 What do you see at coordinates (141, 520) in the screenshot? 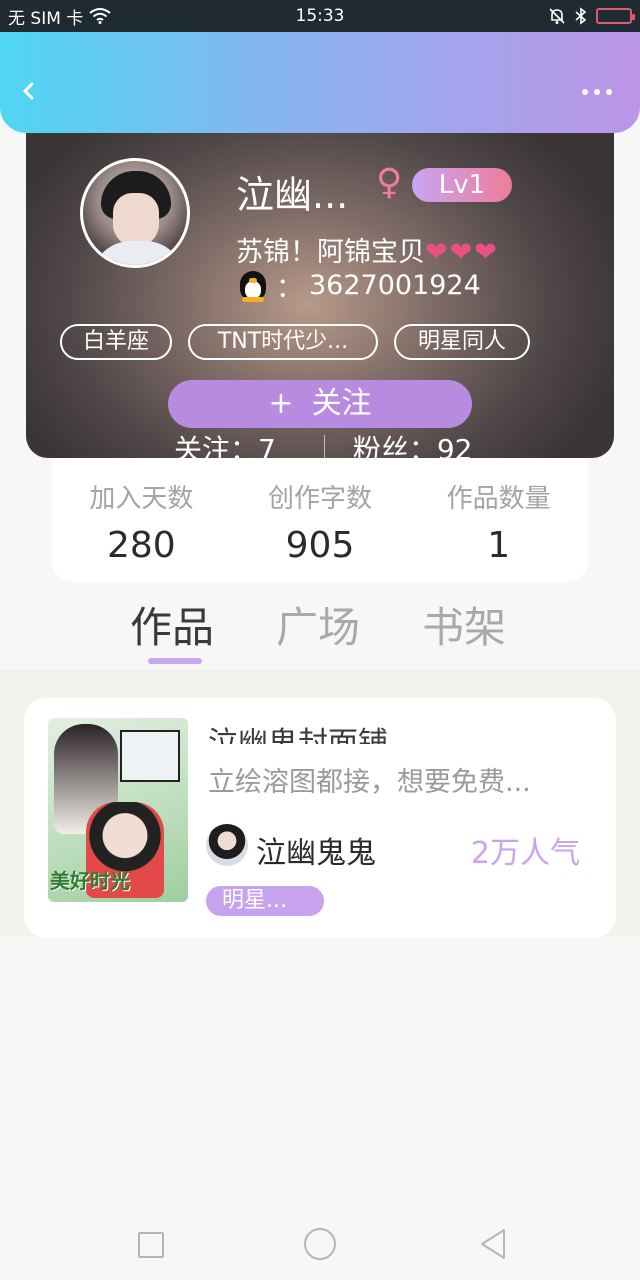
I see `stat-join-days: 加入天数 280` at bounding box center [141, 520].